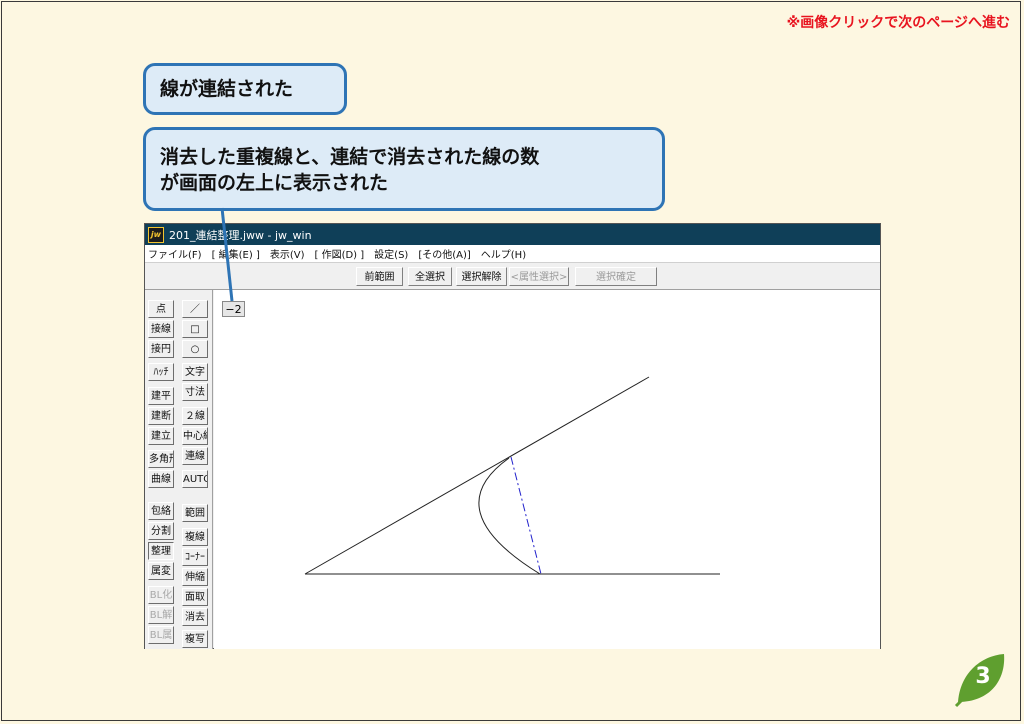 This screenshot has height=724, width=1024. Describe the element at coordinates (195, 597) in the screenshot. I see `tool-chamfer: 面取` at that location.